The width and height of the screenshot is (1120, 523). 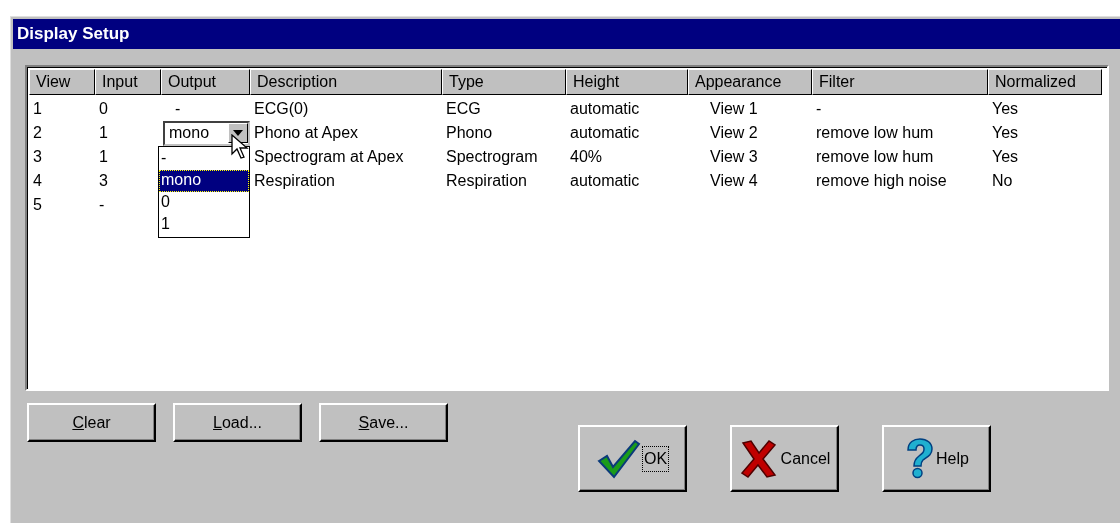 I want to click on down-arrow-icon, so click(x=238, y=133).